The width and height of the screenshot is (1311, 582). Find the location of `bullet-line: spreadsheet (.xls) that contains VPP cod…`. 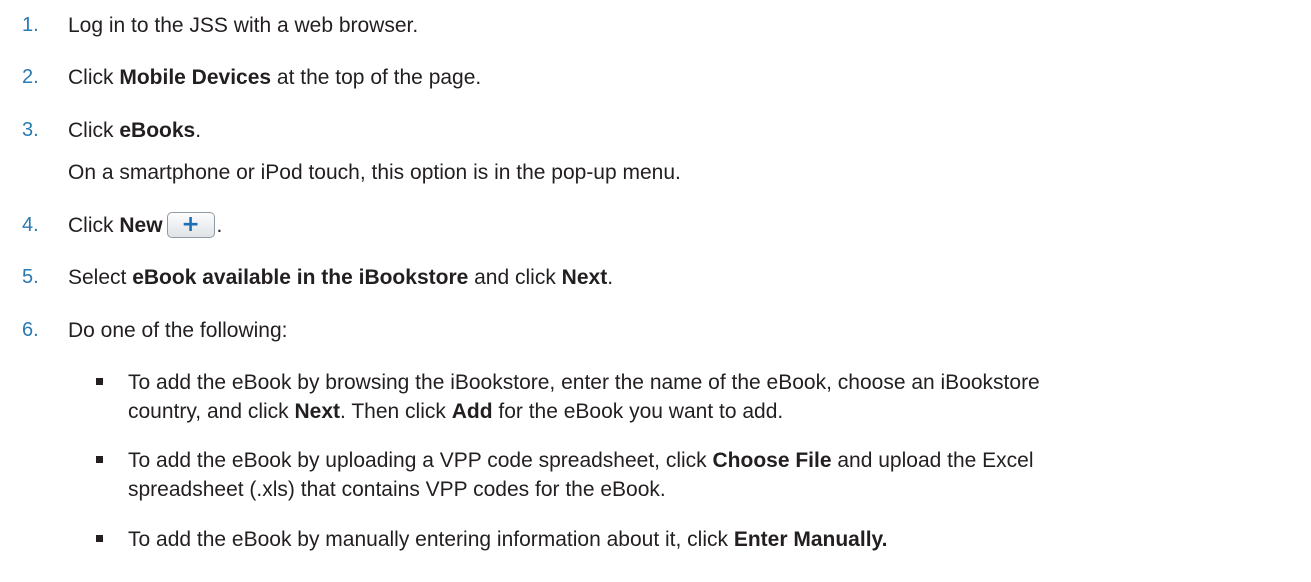

bullet-line: spreadsheet (.xls) that contains VPP cod… is located at coordinates (397, 489).